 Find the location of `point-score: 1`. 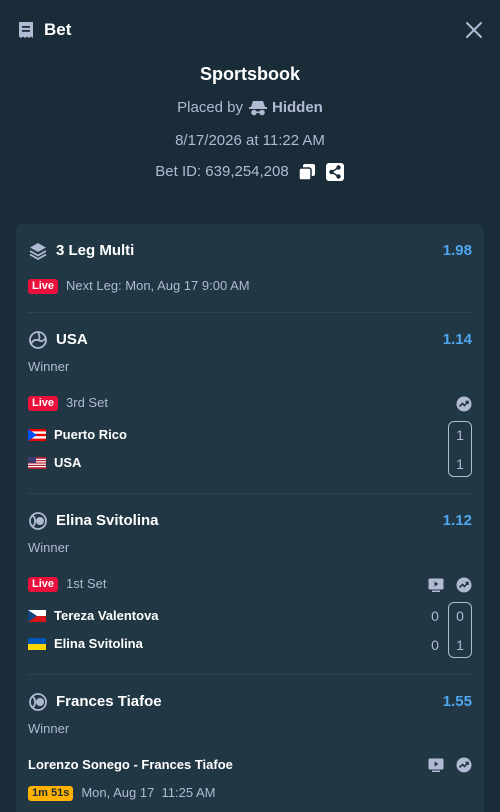

point-score: 1 is located at coordinates (460, 645).